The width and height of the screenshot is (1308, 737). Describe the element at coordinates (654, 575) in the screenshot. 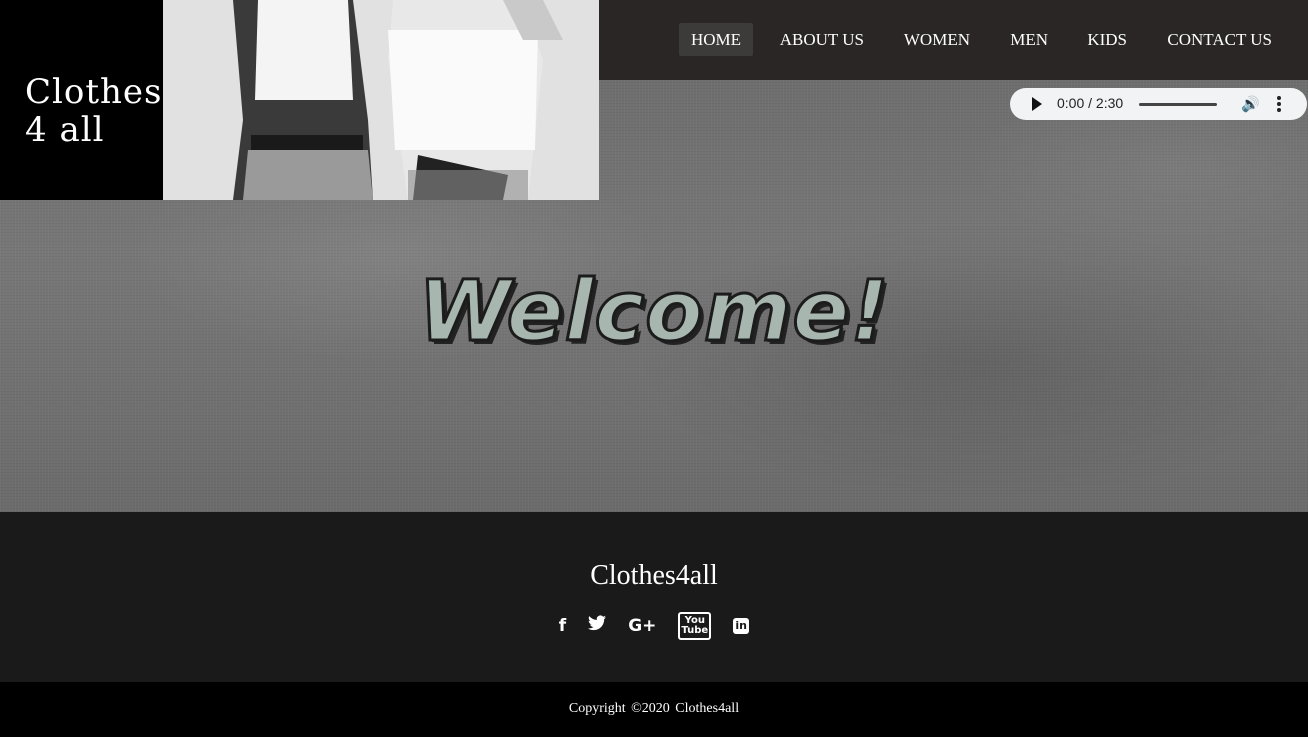

I see `footer-brand: Clothes4all` at that location.